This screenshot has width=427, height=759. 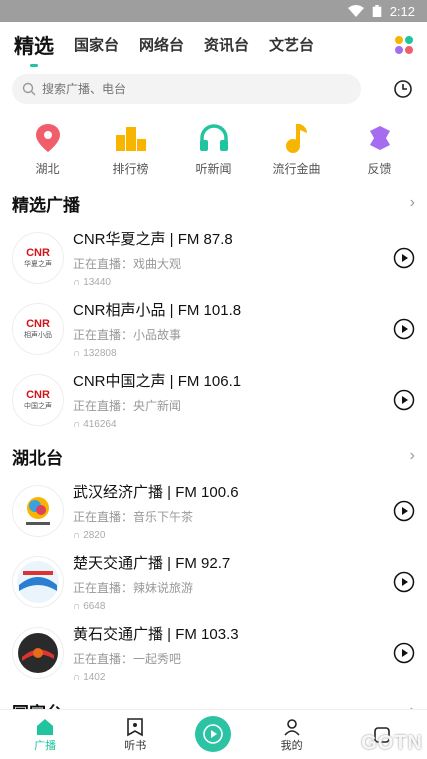 What do you see at coordinates (96, 44) in the screenshot?
I see `tab-national: 国家台` at bounding box center [96, 44].